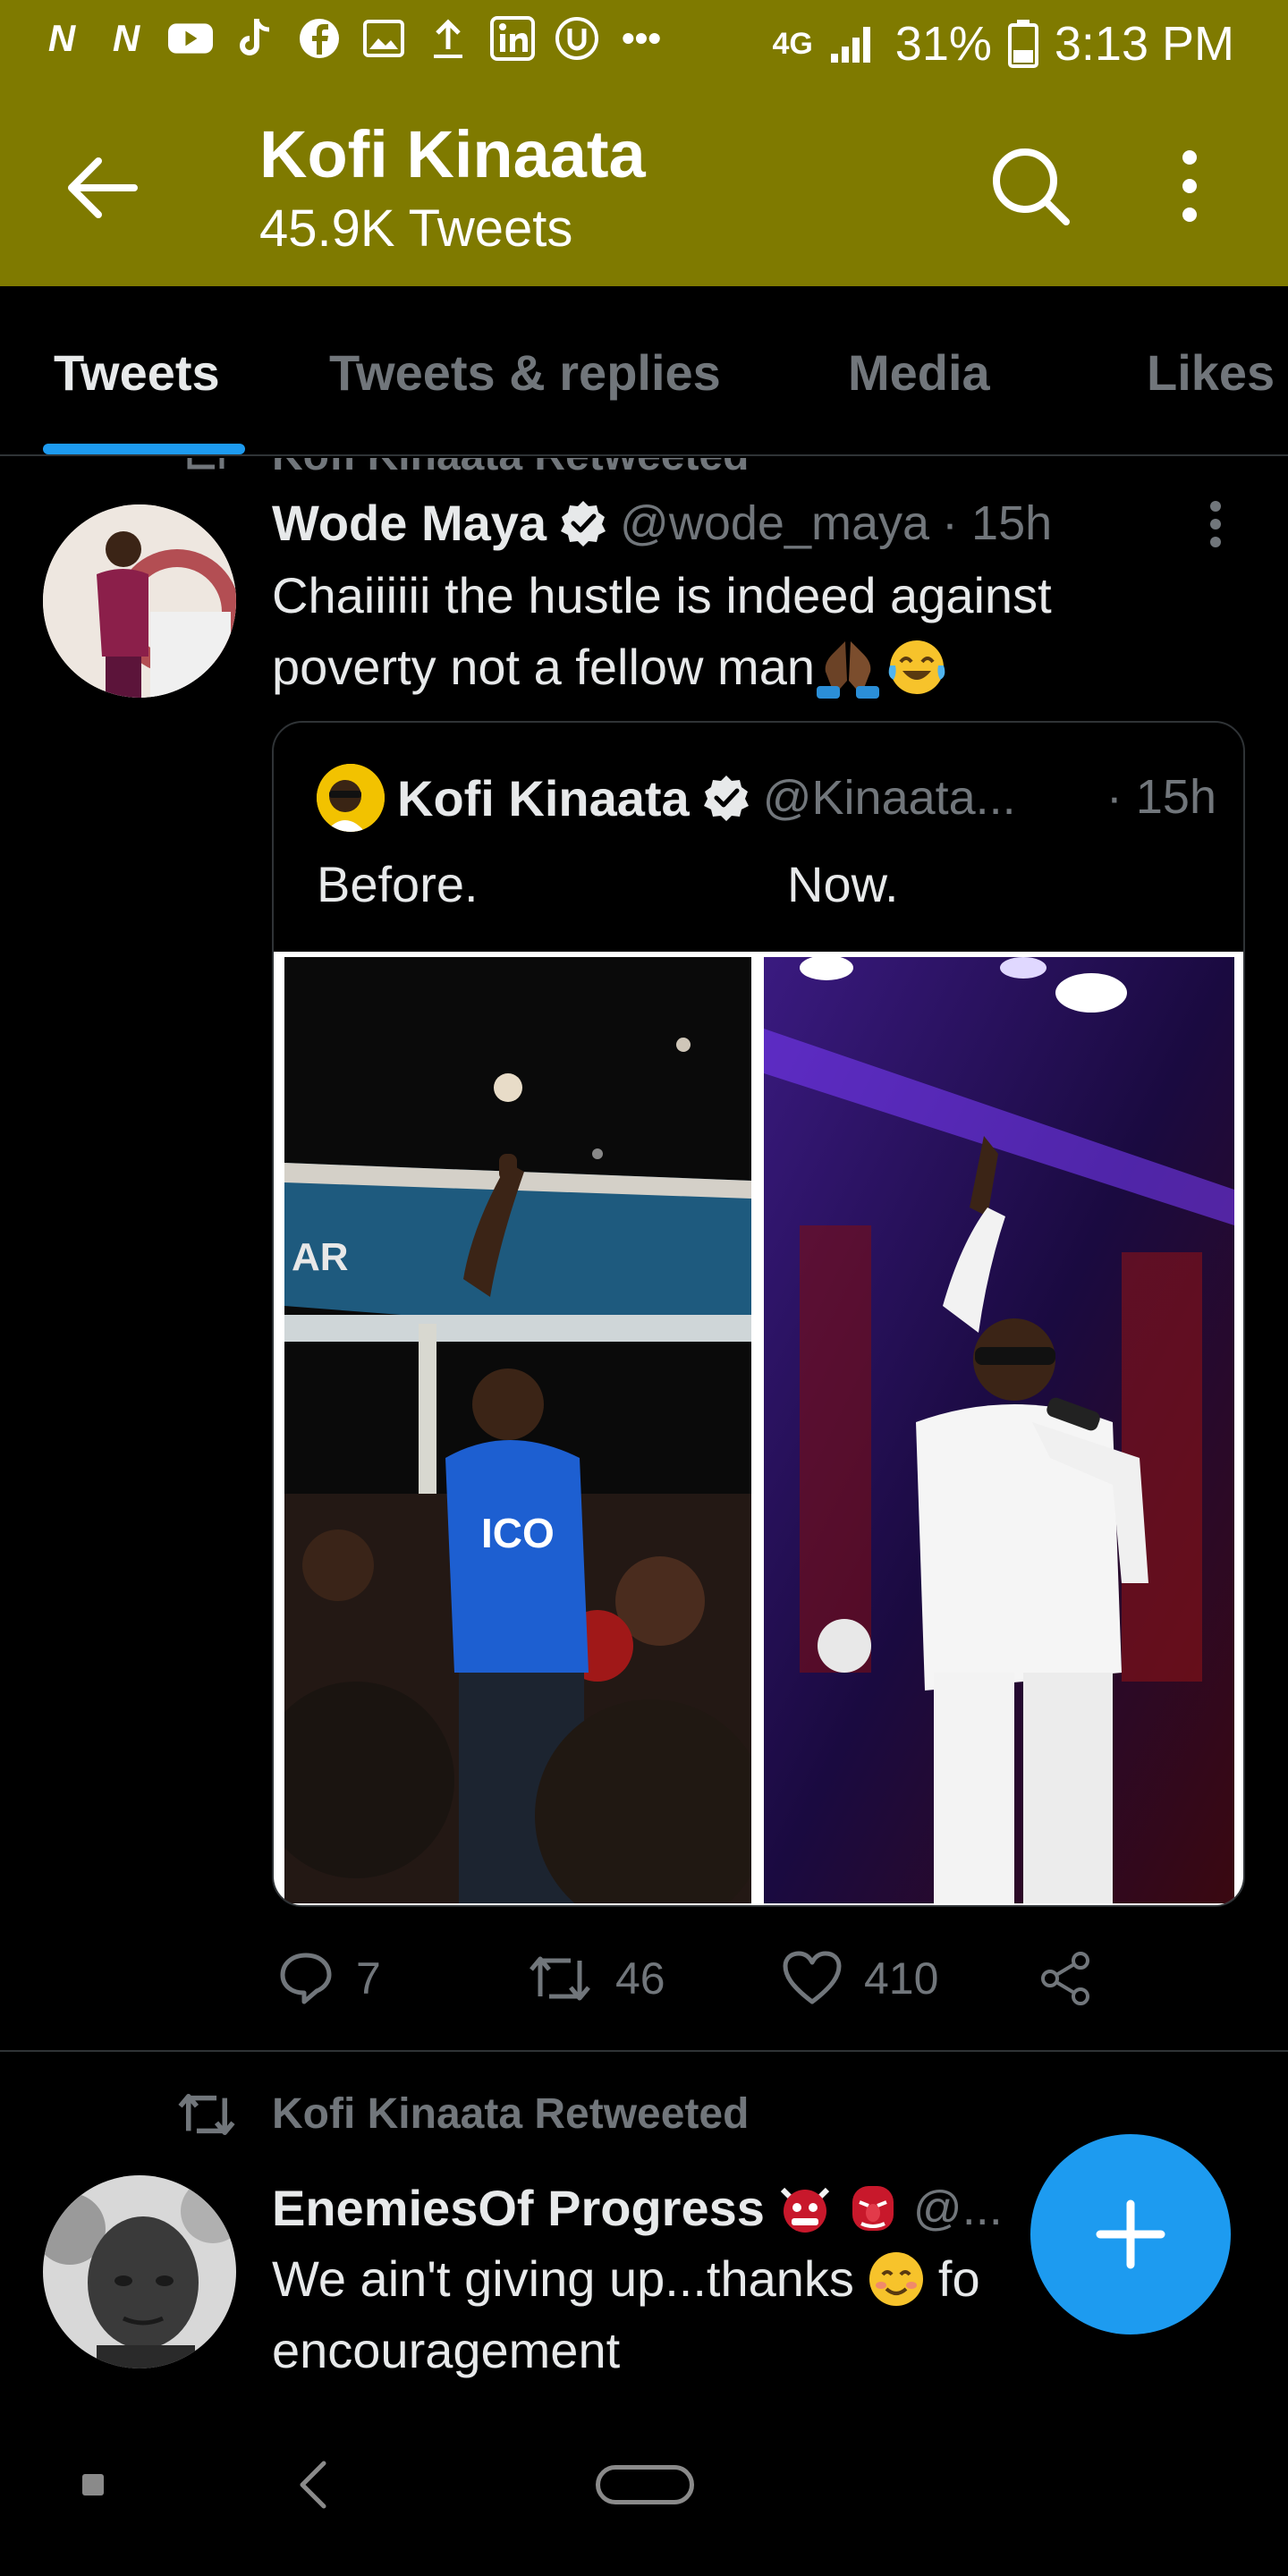 This screenshot has width=1288, height=2576. Describe the element at coordinates (398, 884) in the screenshot. I see `quote-caption-before: Before.` at that location.